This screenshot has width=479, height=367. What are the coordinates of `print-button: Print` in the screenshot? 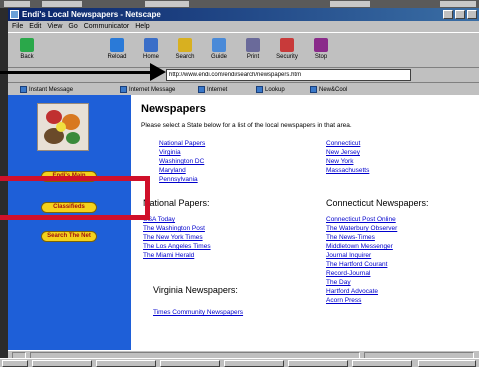 It's located at (253, 51).